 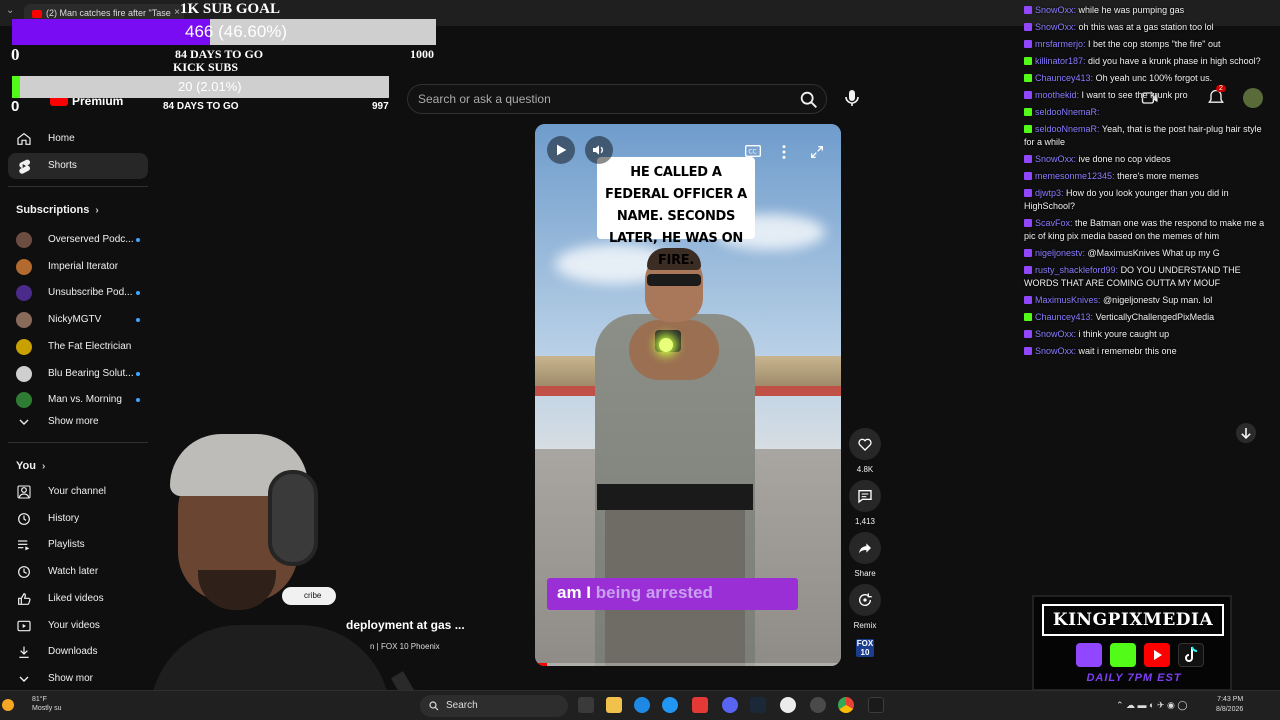 I want to click on remix-action: Remix, so click(x=865, y=607).